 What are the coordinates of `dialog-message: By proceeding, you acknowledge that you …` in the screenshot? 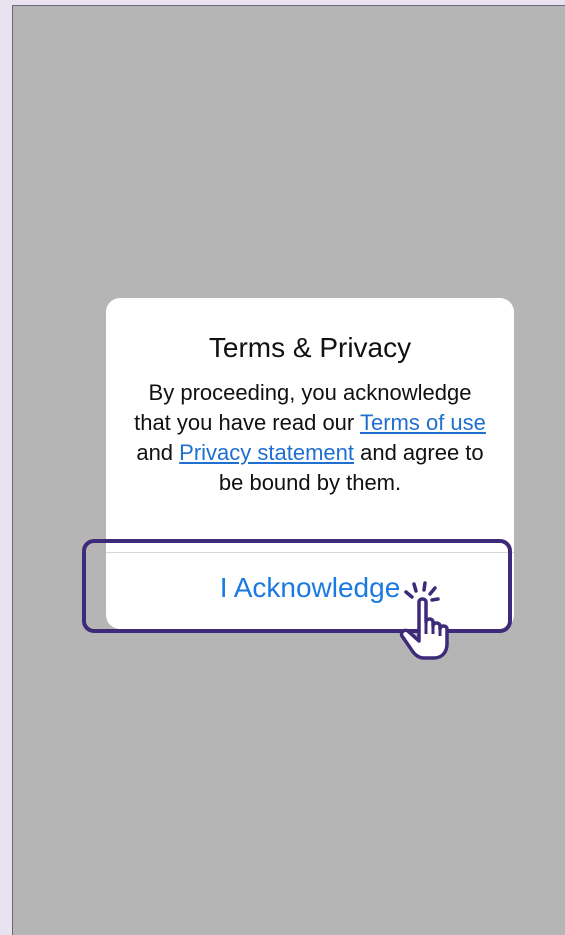 It's located at (310, 438).